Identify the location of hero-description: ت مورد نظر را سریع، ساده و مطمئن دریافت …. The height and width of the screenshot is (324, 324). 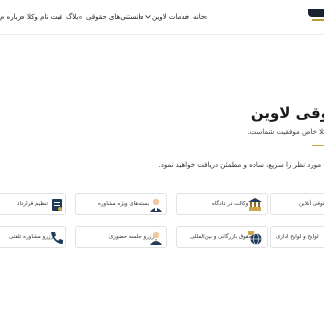
(241, 165).